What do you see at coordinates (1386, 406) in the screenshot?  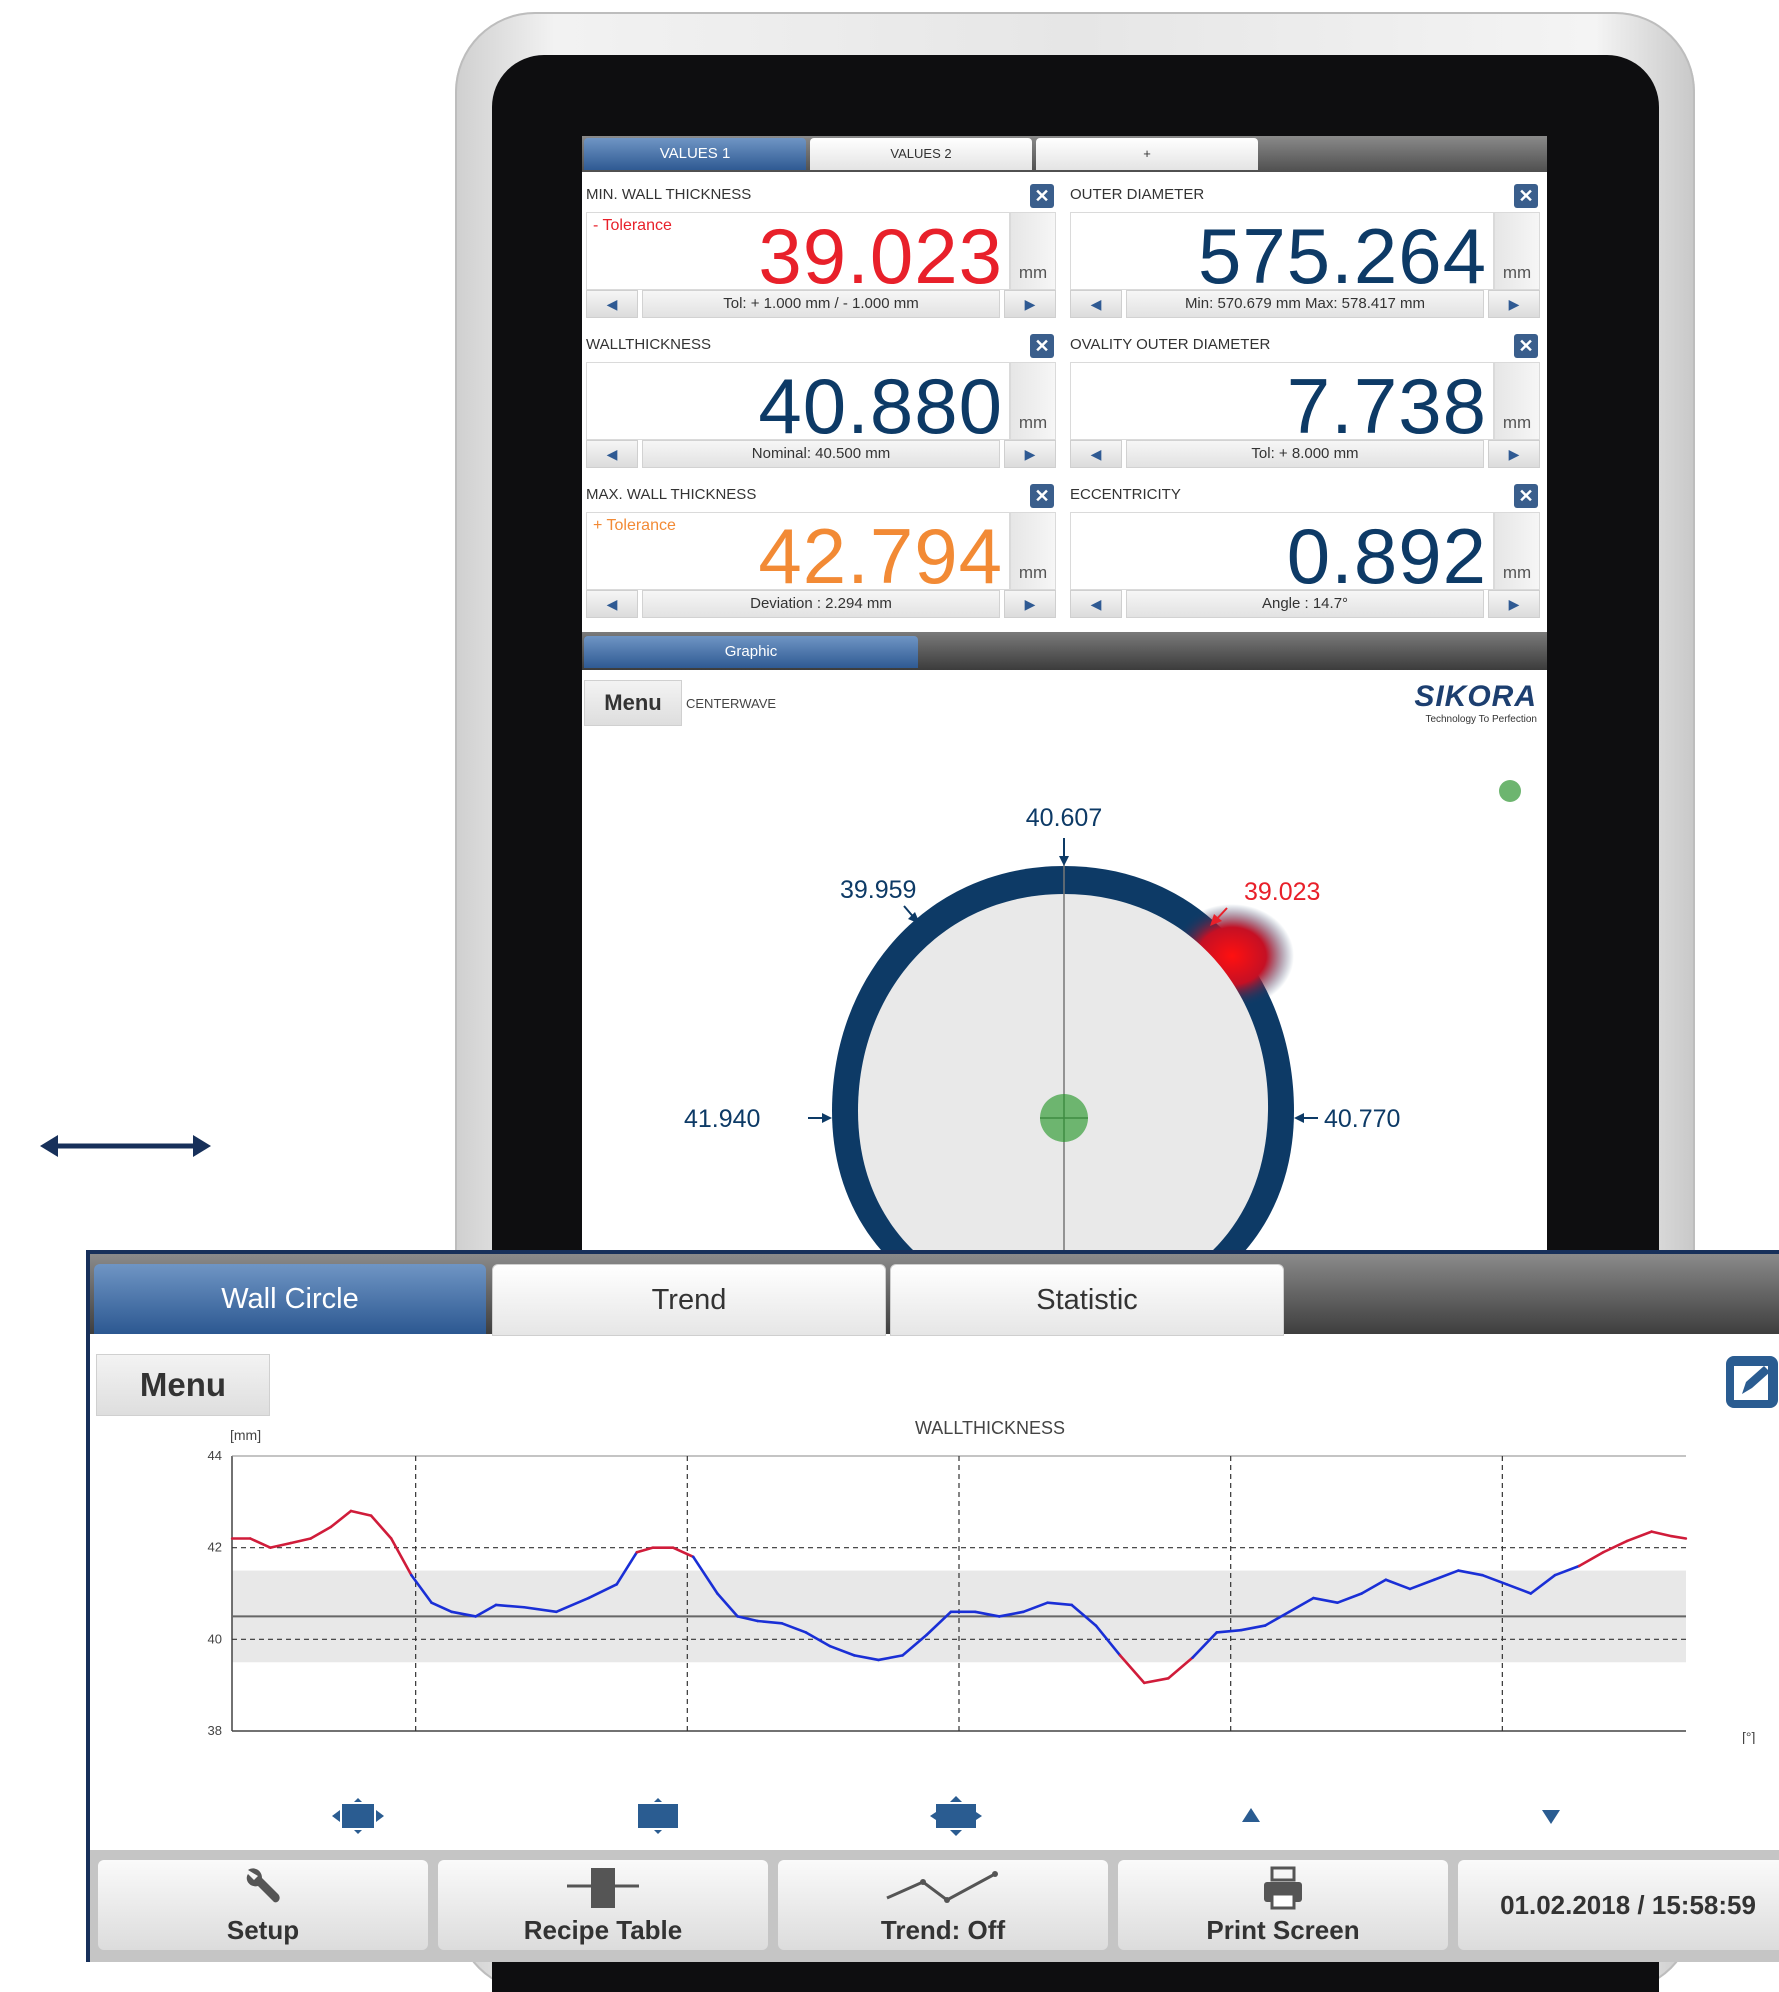 I see `value-display: 7.738` at bounding box center [1386, 406].